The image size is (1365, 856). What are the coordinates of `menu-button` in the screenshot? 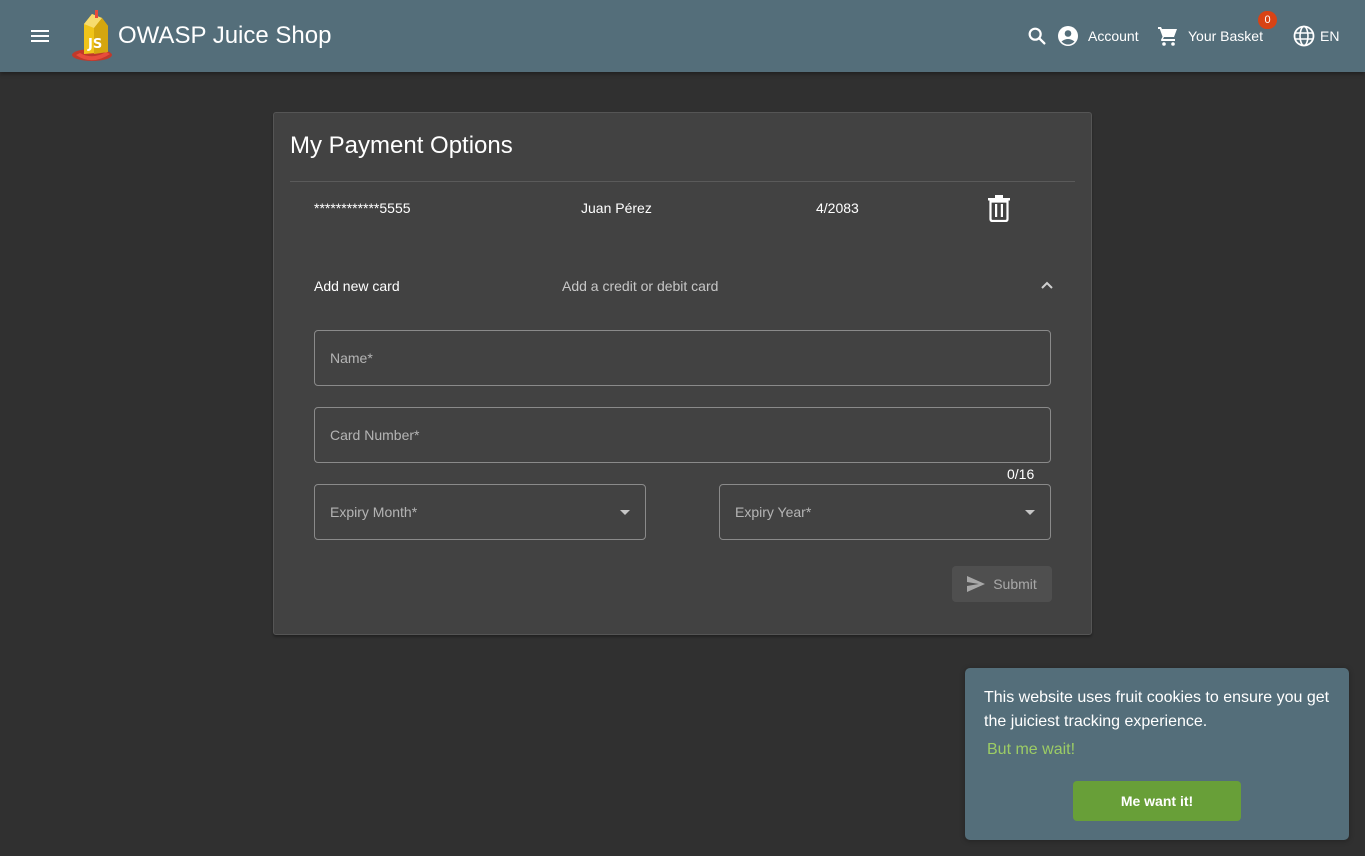 It's located at (40, 36).